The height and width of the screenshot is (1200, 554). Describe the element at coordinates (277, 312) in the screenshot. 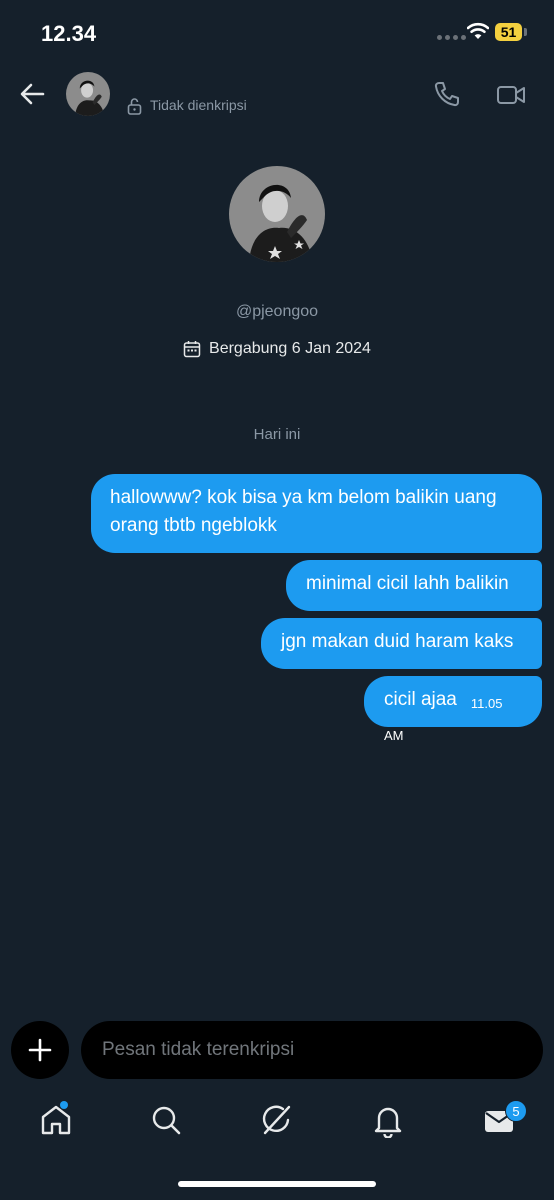

I see `profile-handle: @pjeongoo` at that location.